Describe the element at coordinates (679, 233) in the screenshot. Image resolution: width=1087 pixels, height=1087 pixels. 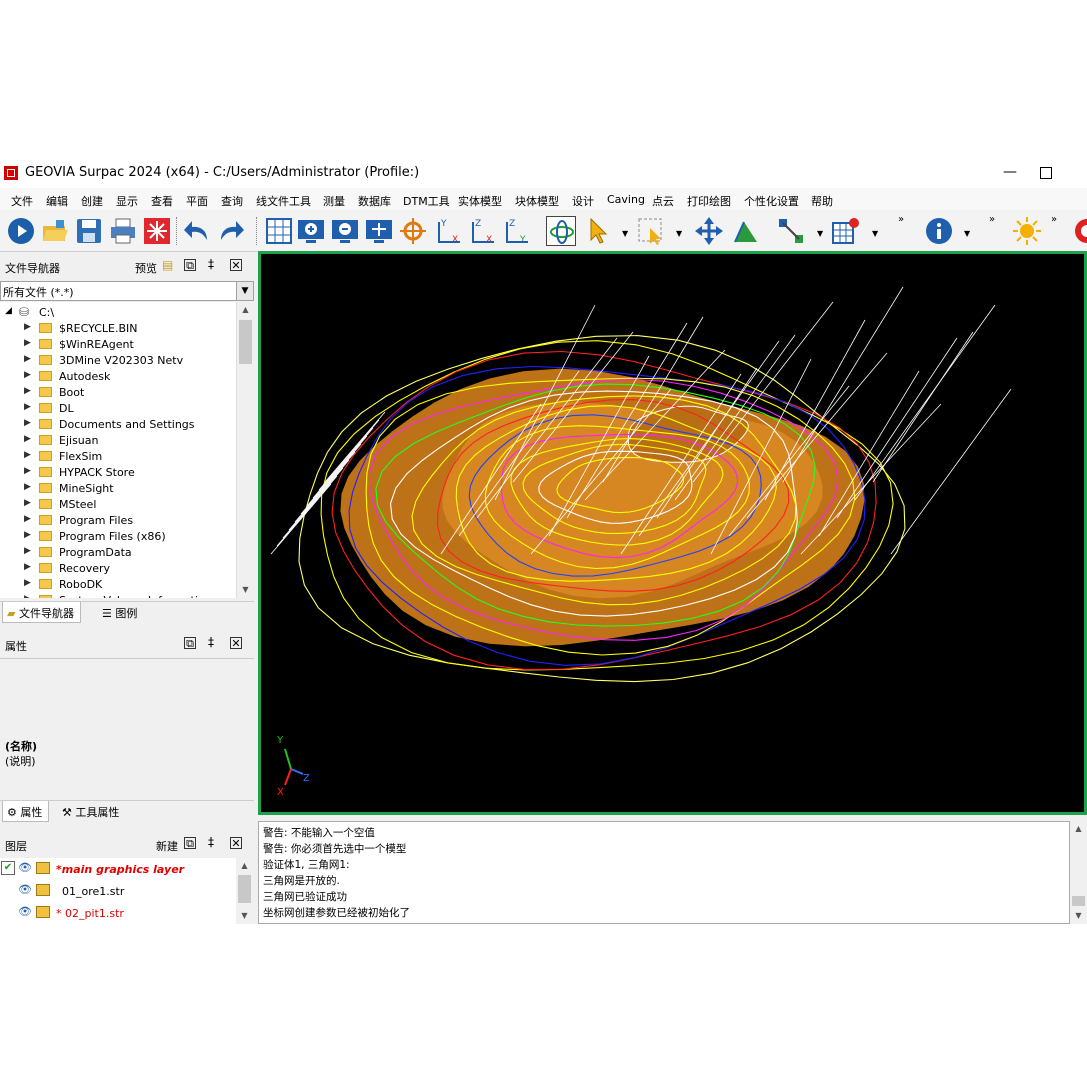
I see `select-box-dropdown-icon: ▼` at that location.